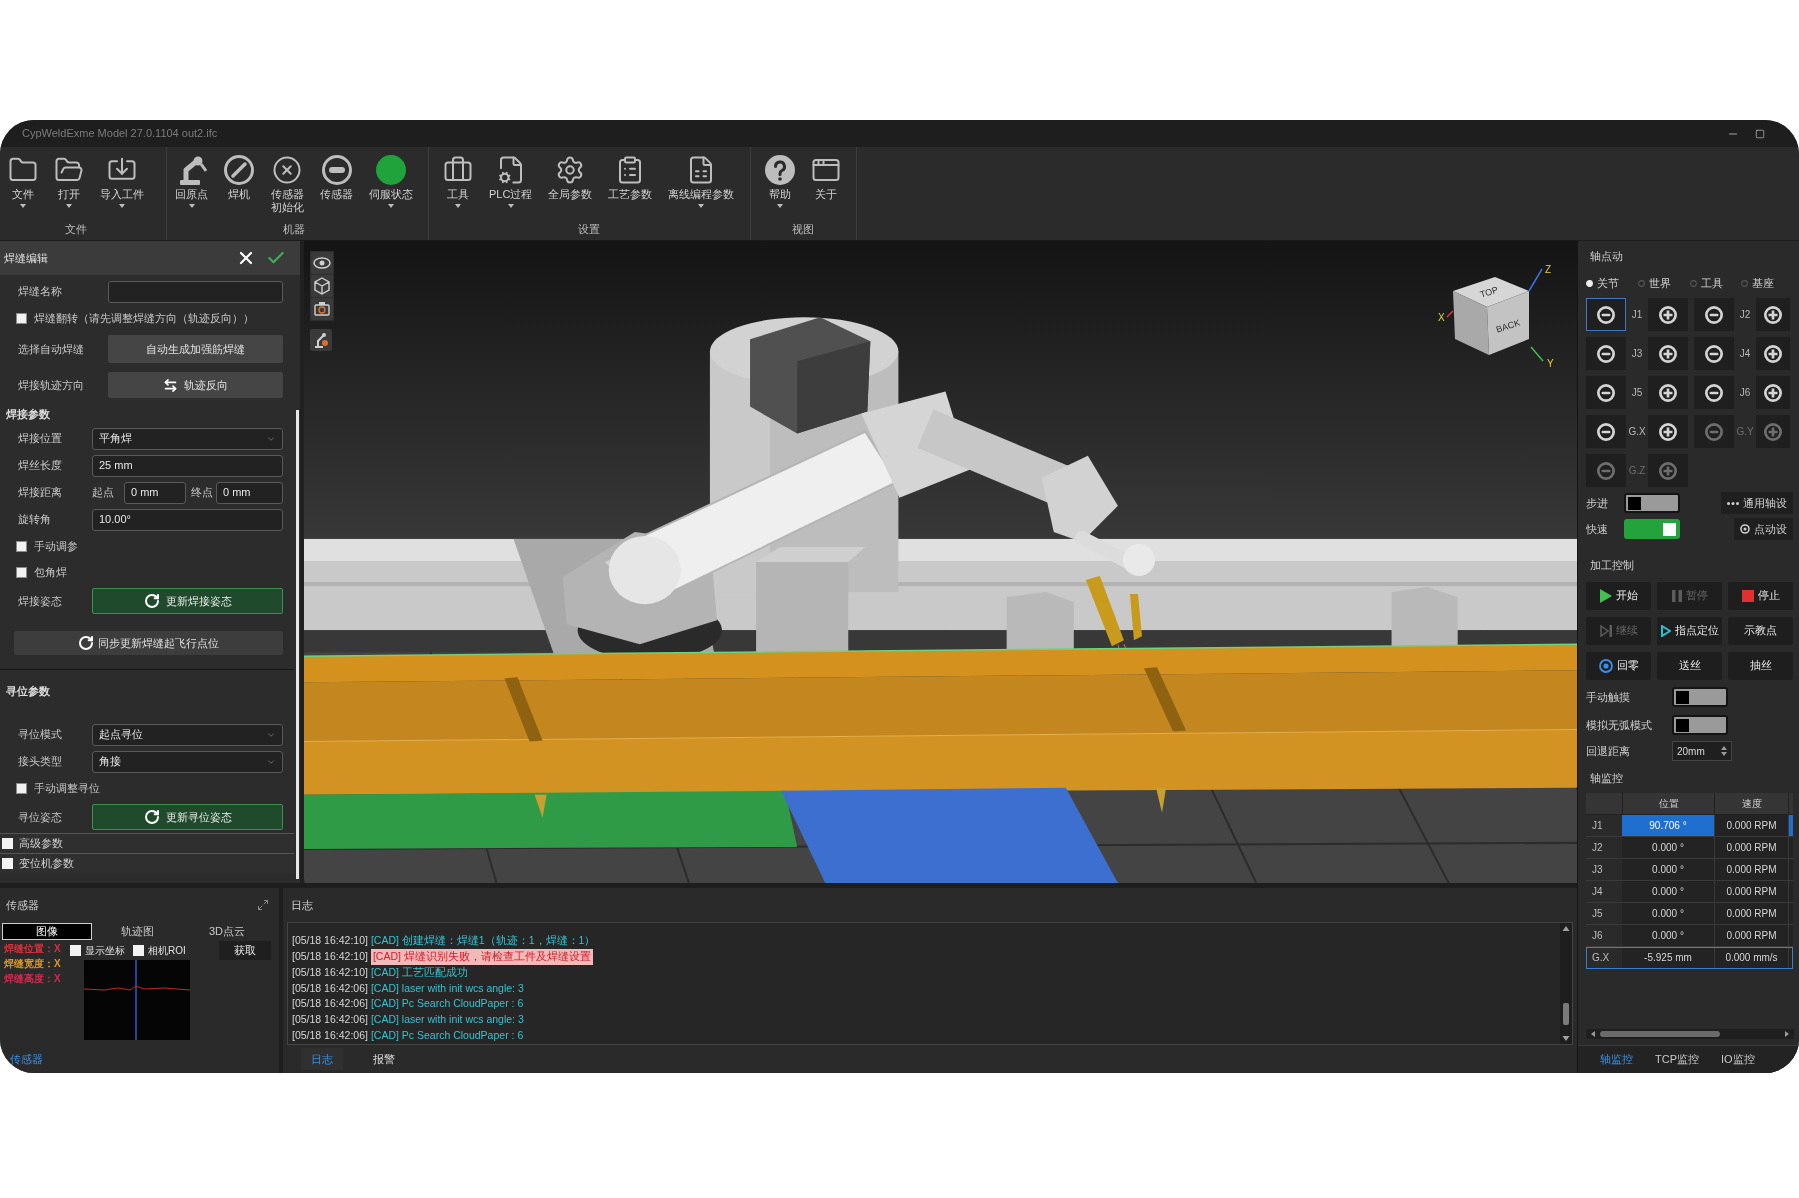 This screenshot has height=1198, width=1799. I want to click on toolbar-button: 离线编程参数, so click(701, 185).